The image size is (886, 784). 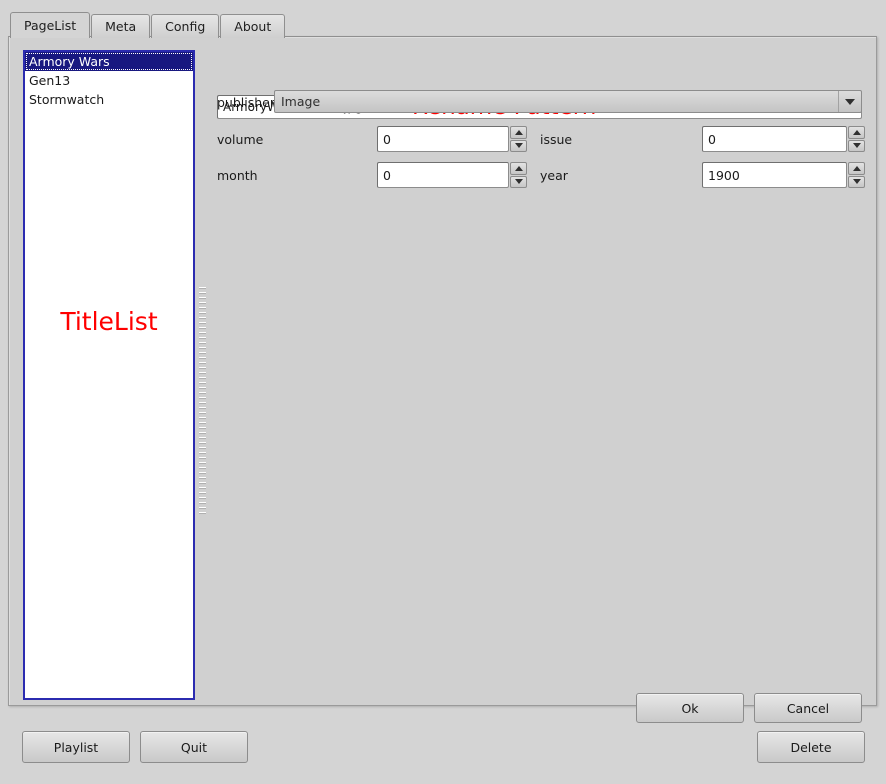 What do you see at coordinates (712, 139) in the screenshot?
I see `issue-value: 0` at bounding box center [712, 139].